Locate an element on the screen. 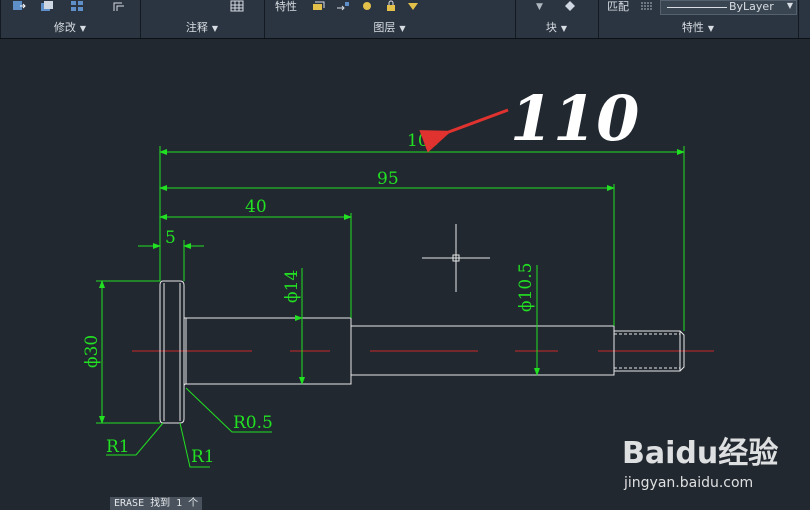  dim-length-95: 95 is located at coordinates (388, 179).